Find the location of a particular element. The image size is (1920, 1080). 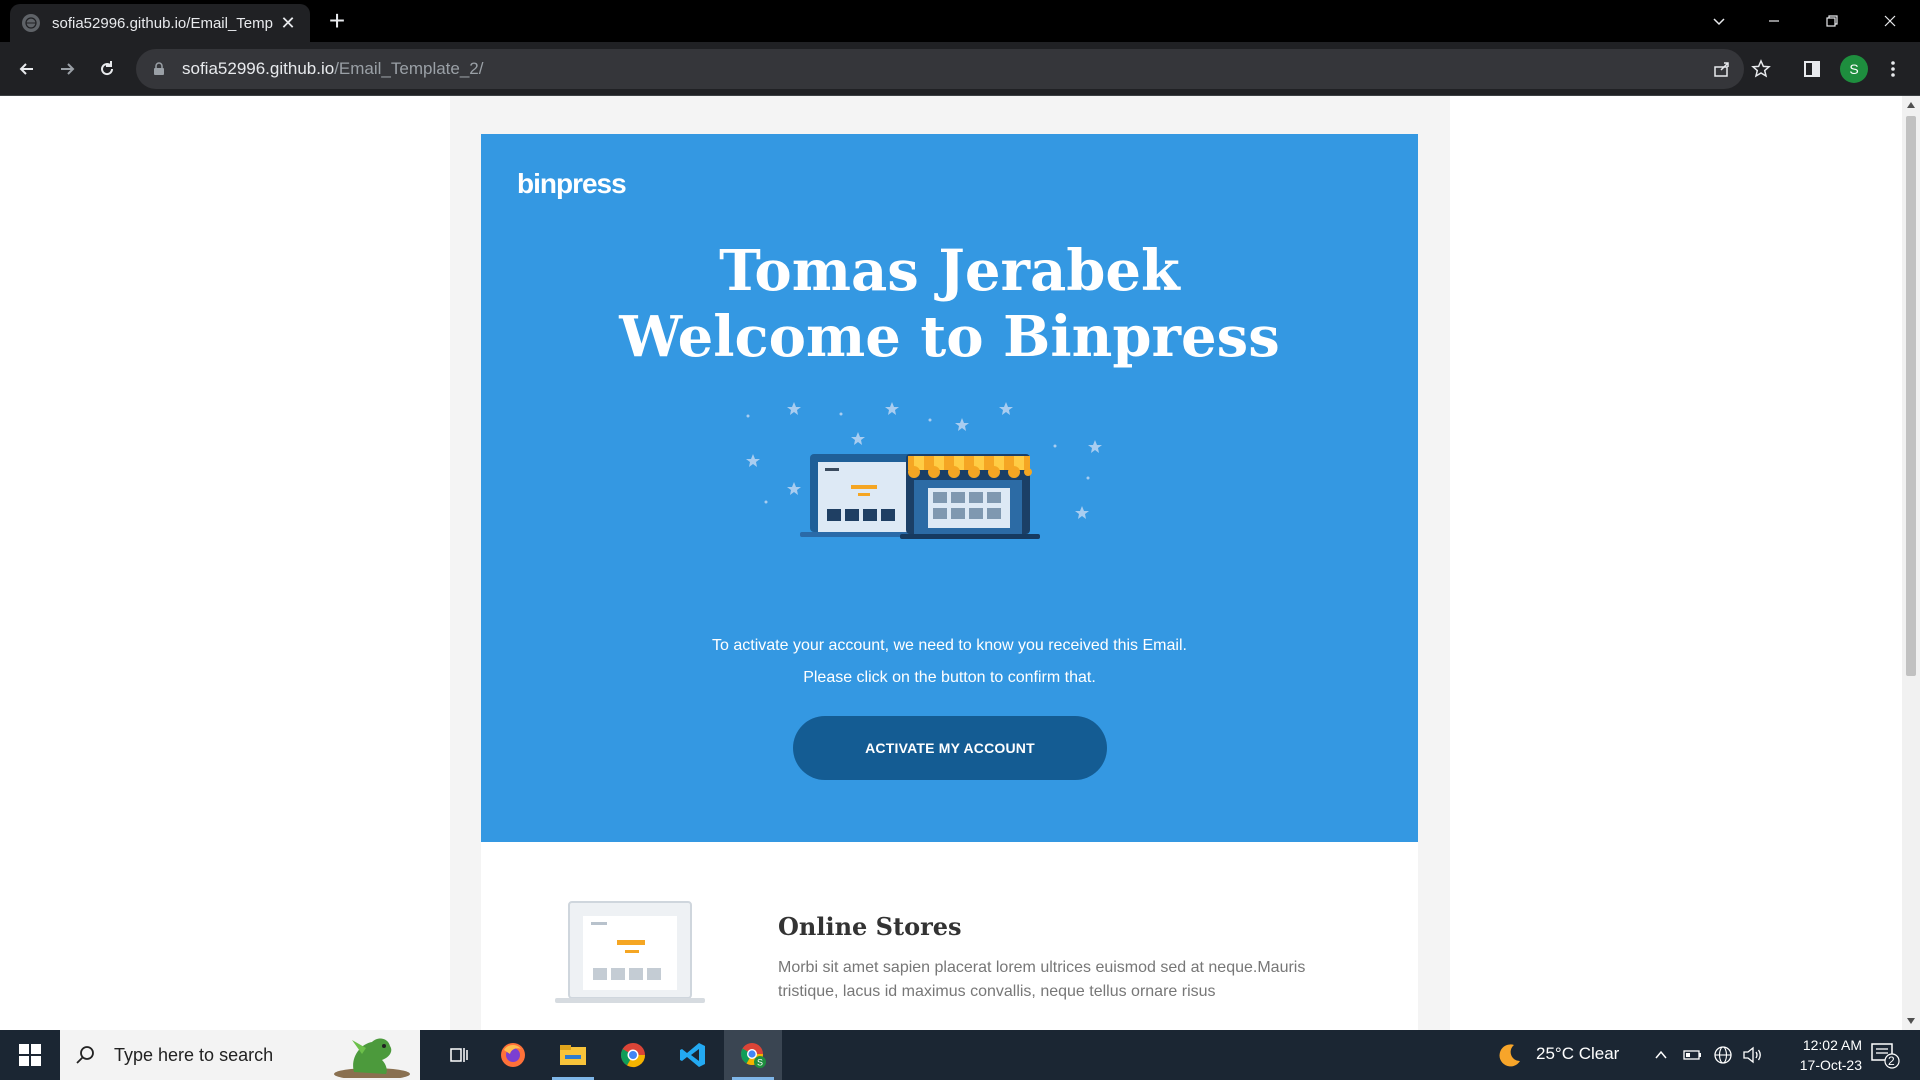

page-scrollbar is located at coordinates (1911, 563).